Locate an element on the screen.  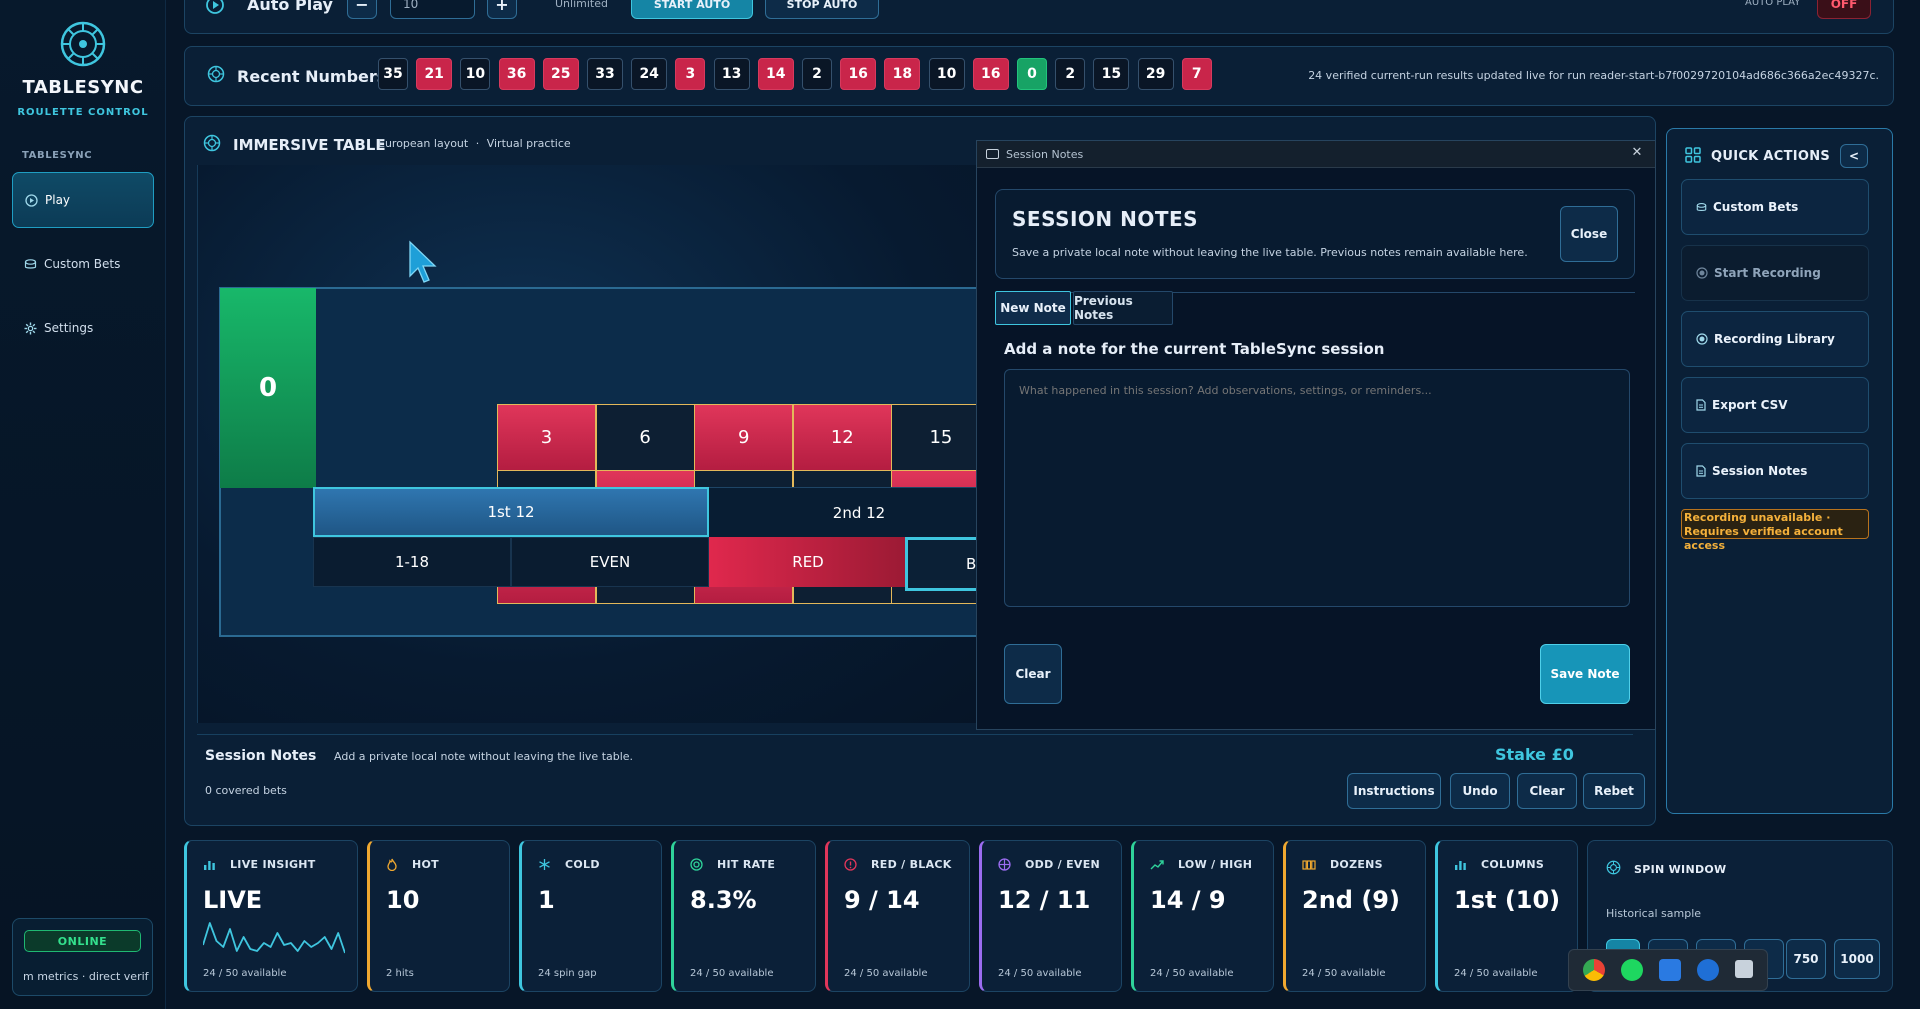
stat-value: 8.3% is located at coordinates (723, 900).